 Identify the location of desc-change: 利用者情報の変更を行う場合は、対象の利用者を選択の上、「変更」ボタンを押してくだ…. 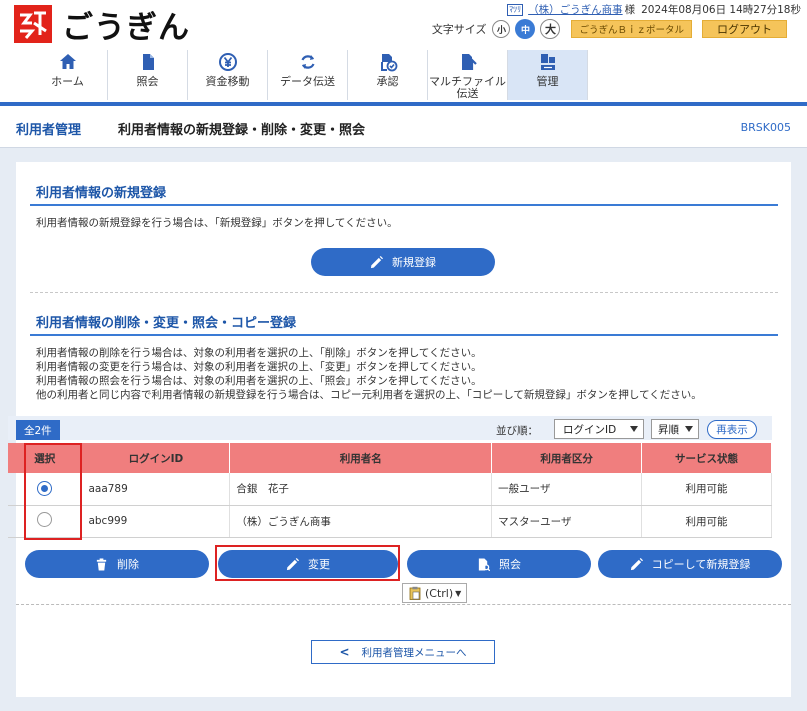
(259, 367).